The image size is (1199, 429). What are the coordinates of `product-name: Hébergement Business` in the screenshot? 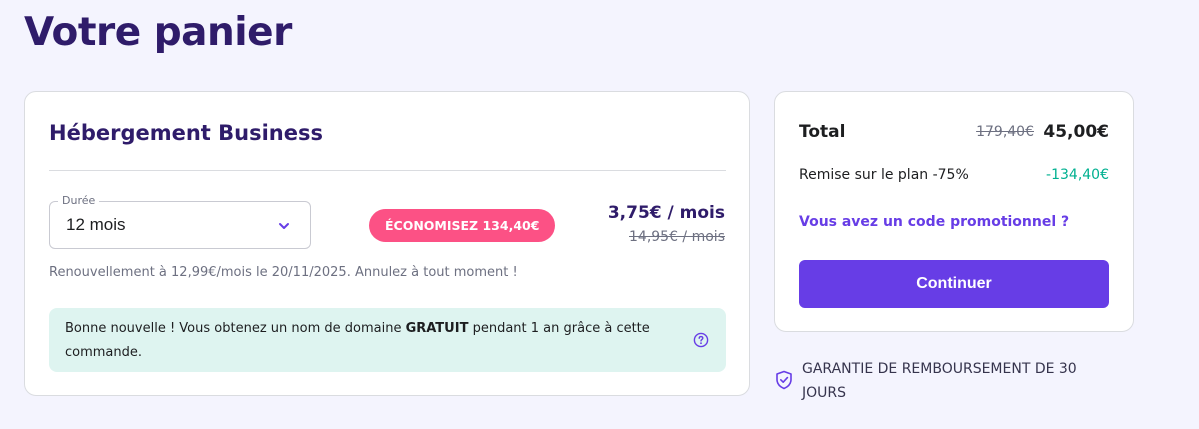 It's located at (186, 133).